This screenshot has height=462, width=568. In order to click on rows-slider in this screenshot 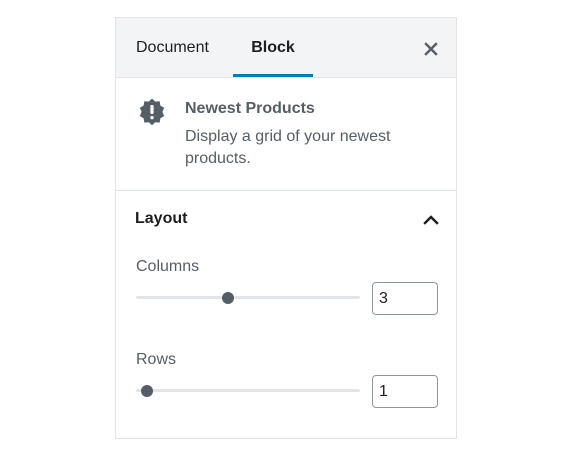, I will do `click(248, 390)`.